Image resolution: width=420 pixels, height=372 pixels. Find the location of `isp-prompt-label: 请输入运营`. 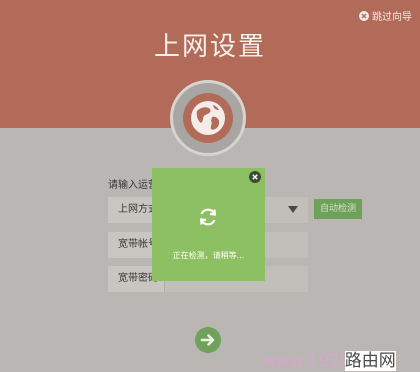

isp-prompt-label: 请输入运营 is located at coordinates (133, 185).